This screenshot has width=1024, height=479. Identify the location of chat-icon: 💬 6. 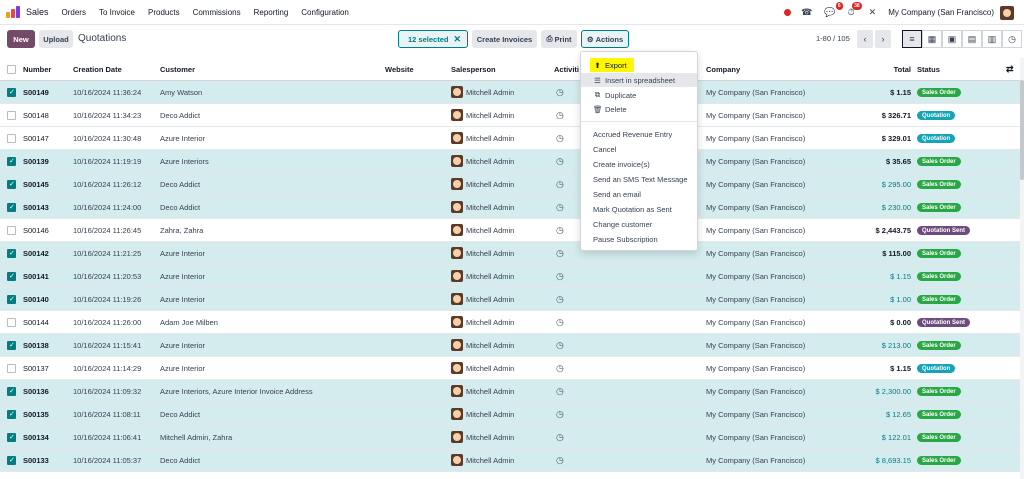
(833, 10).